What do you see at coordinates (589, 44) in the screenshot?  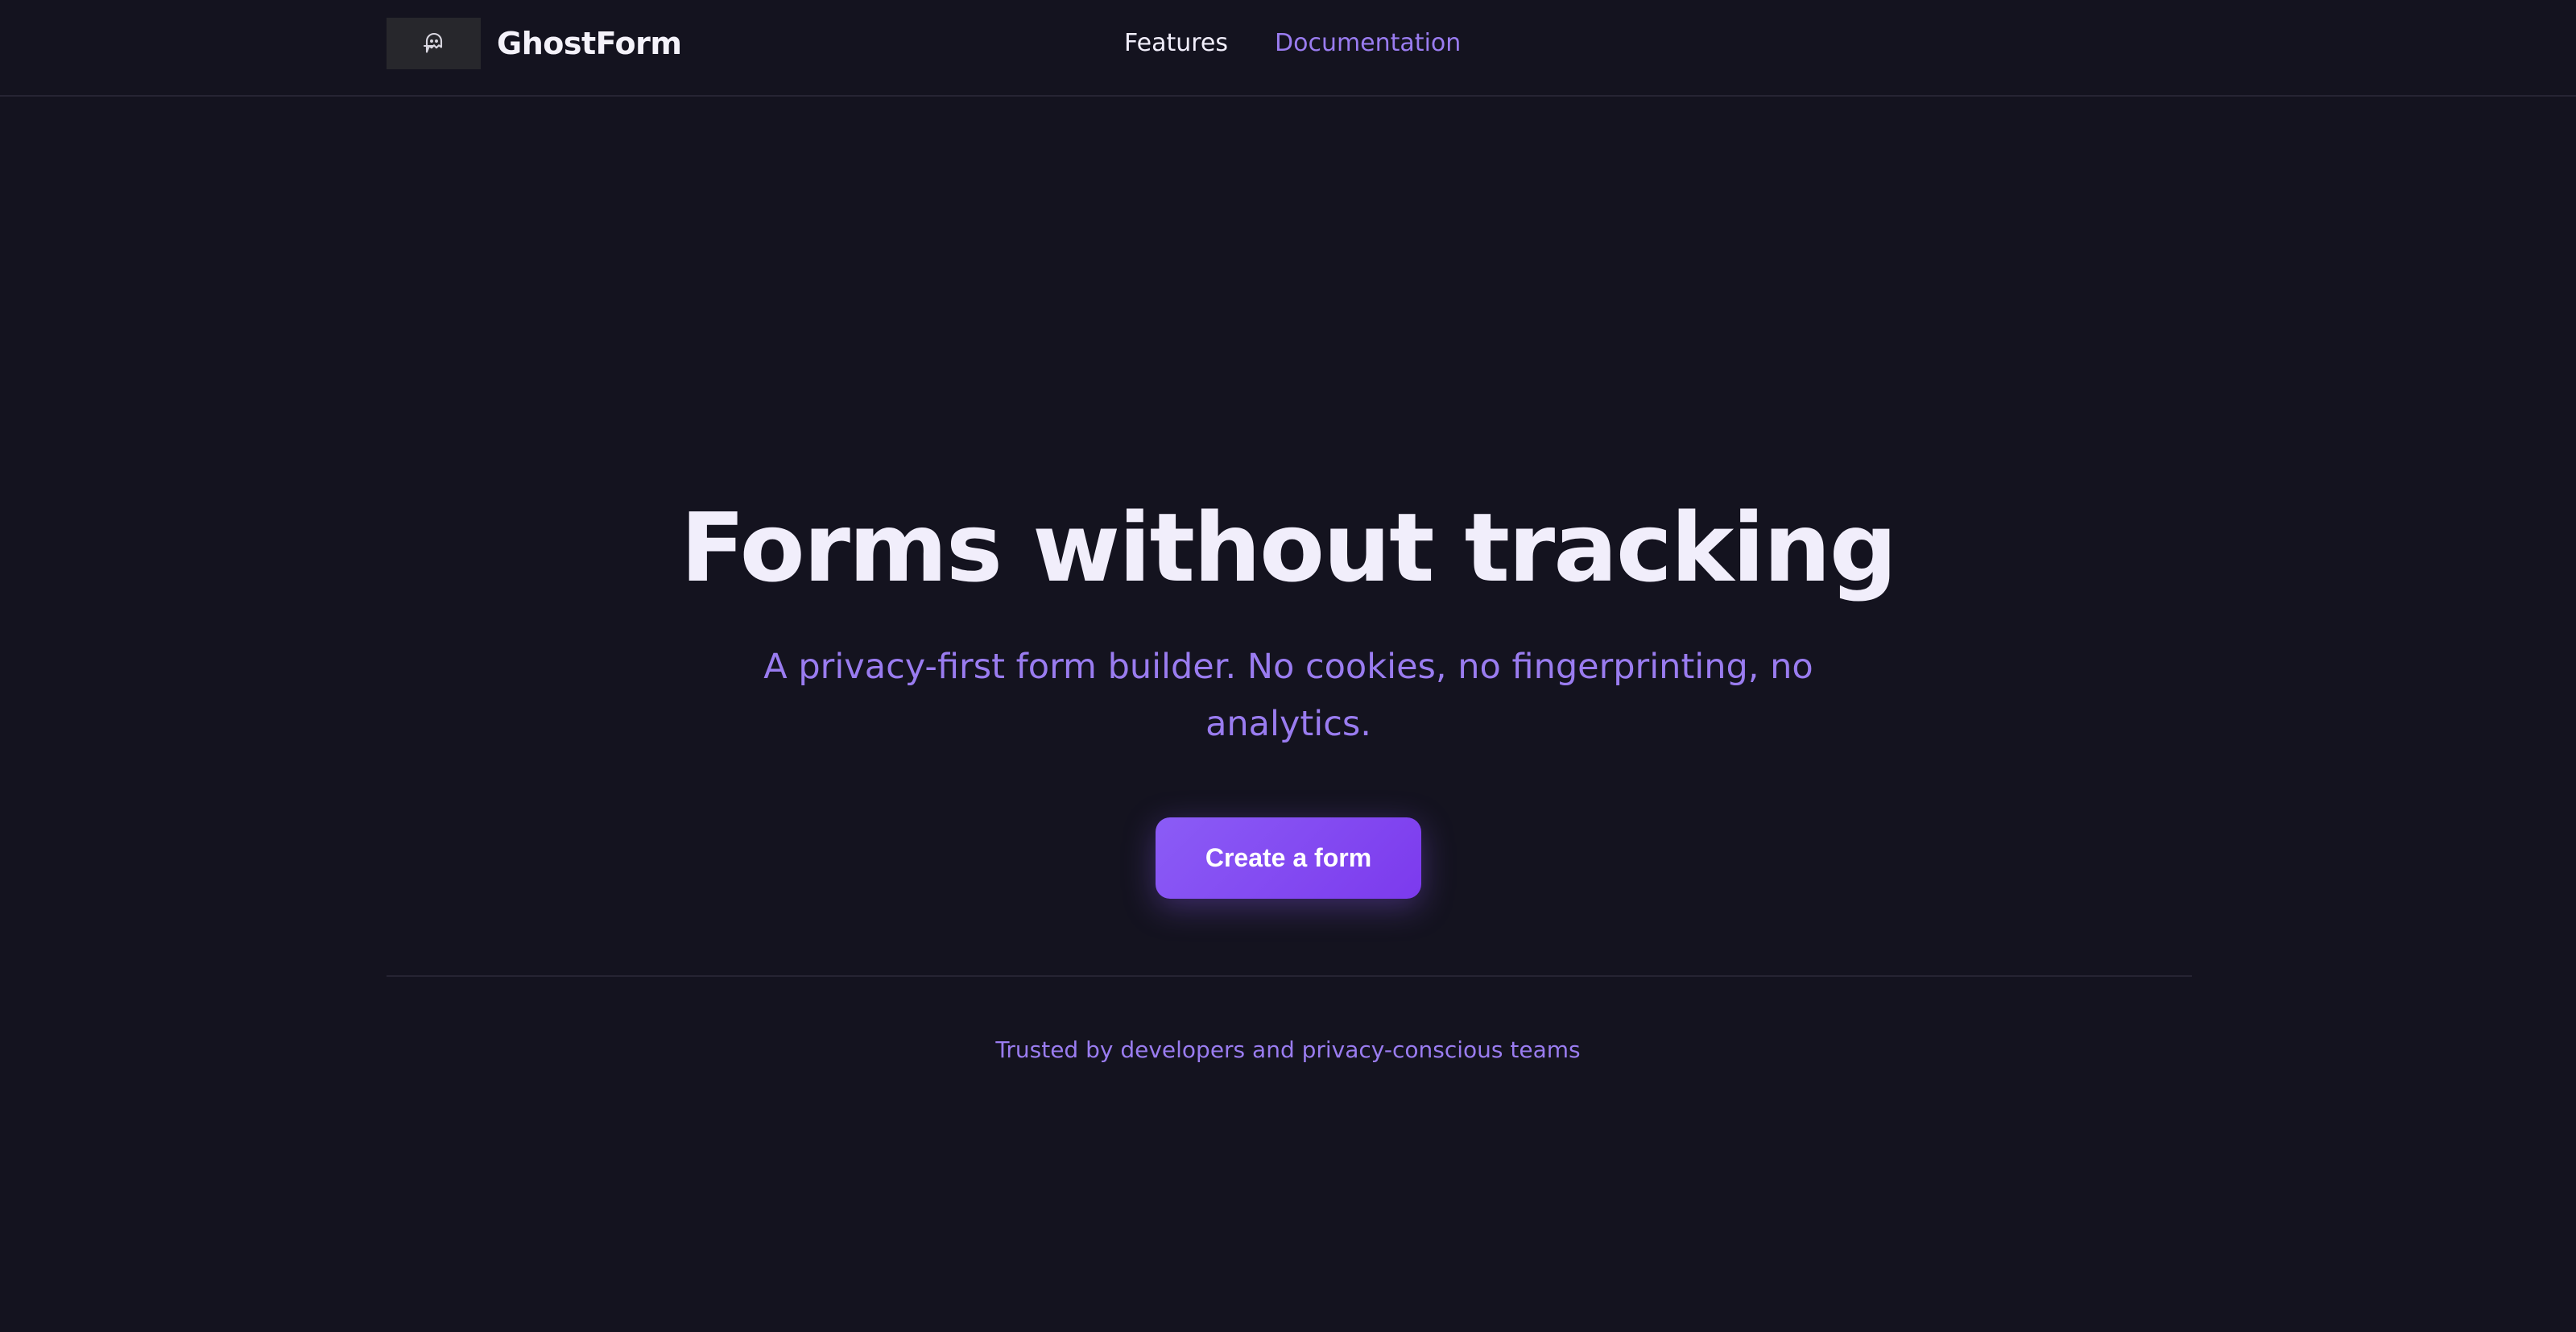 I see `brand-name: GhostForm` at bounding box center [589, 44].